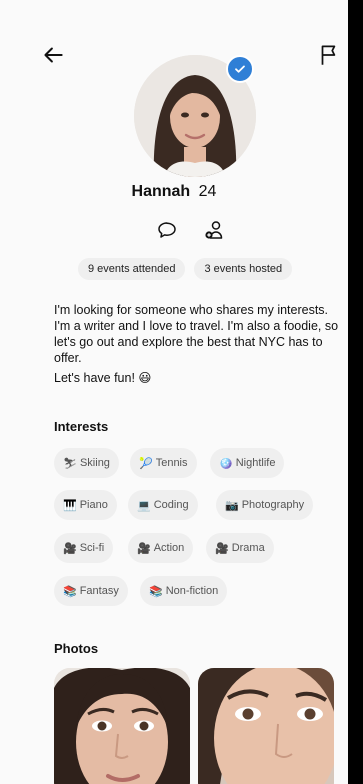 Image resolution: width=363 pixels, height=784 pixels. I want to click on interest-chip-tennis: 🎾 Tennis, so click(163, 463).